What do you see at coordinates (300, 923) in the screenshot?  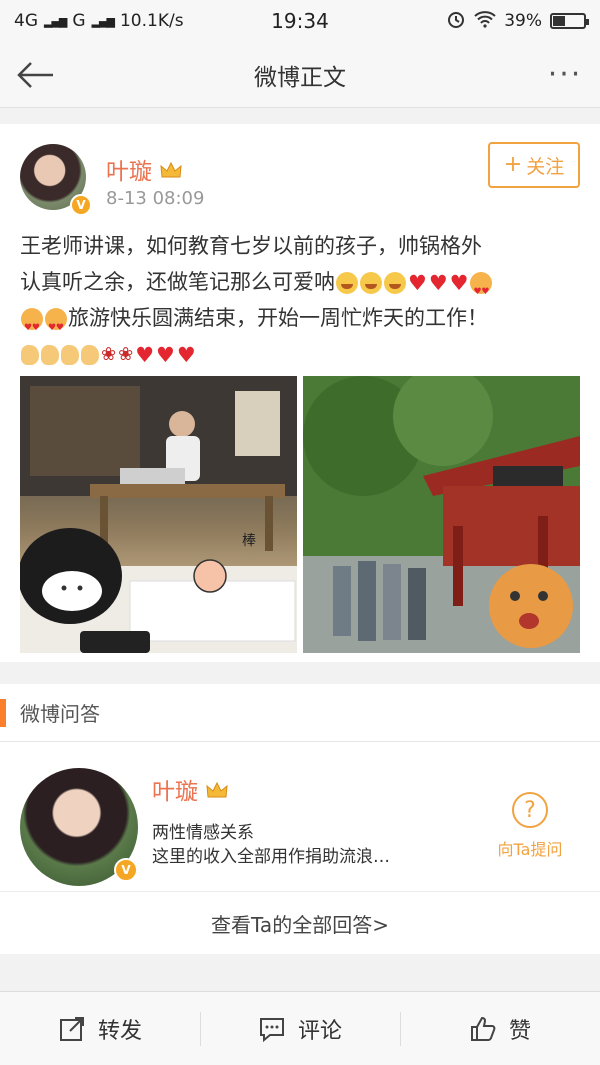 I see `view-all-answers-link: 查看Ta的全部回答>` at bounding box center [300, 923].